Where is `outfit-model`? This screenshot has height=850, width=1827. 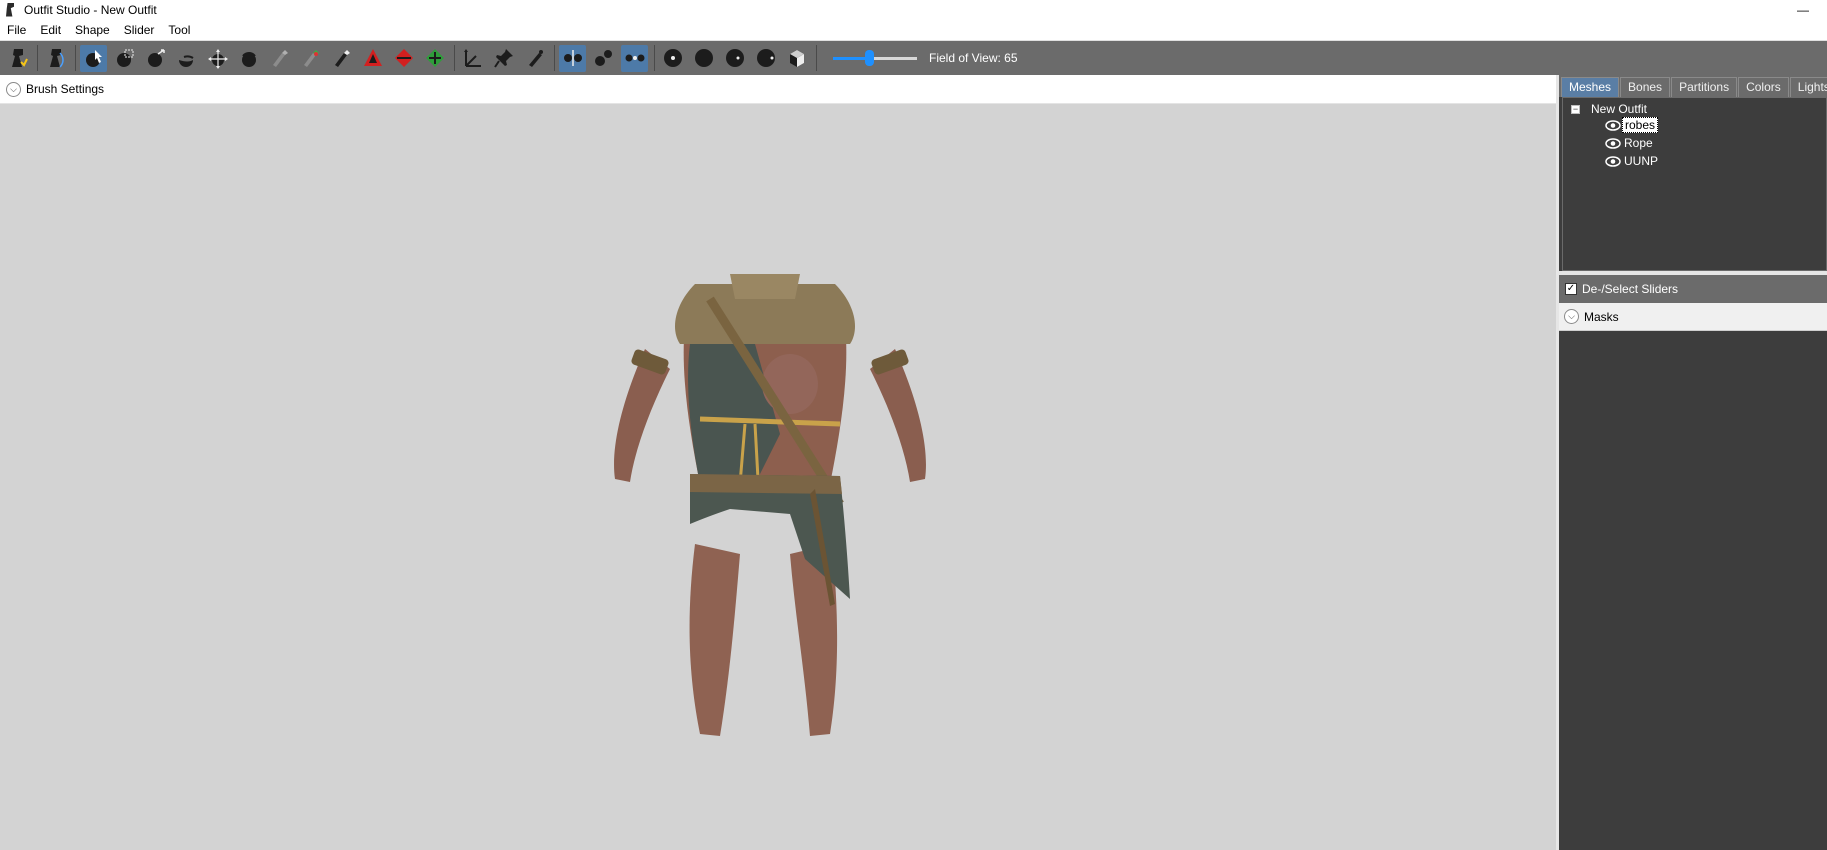 outfit-model is located at coordinates (770, 505).